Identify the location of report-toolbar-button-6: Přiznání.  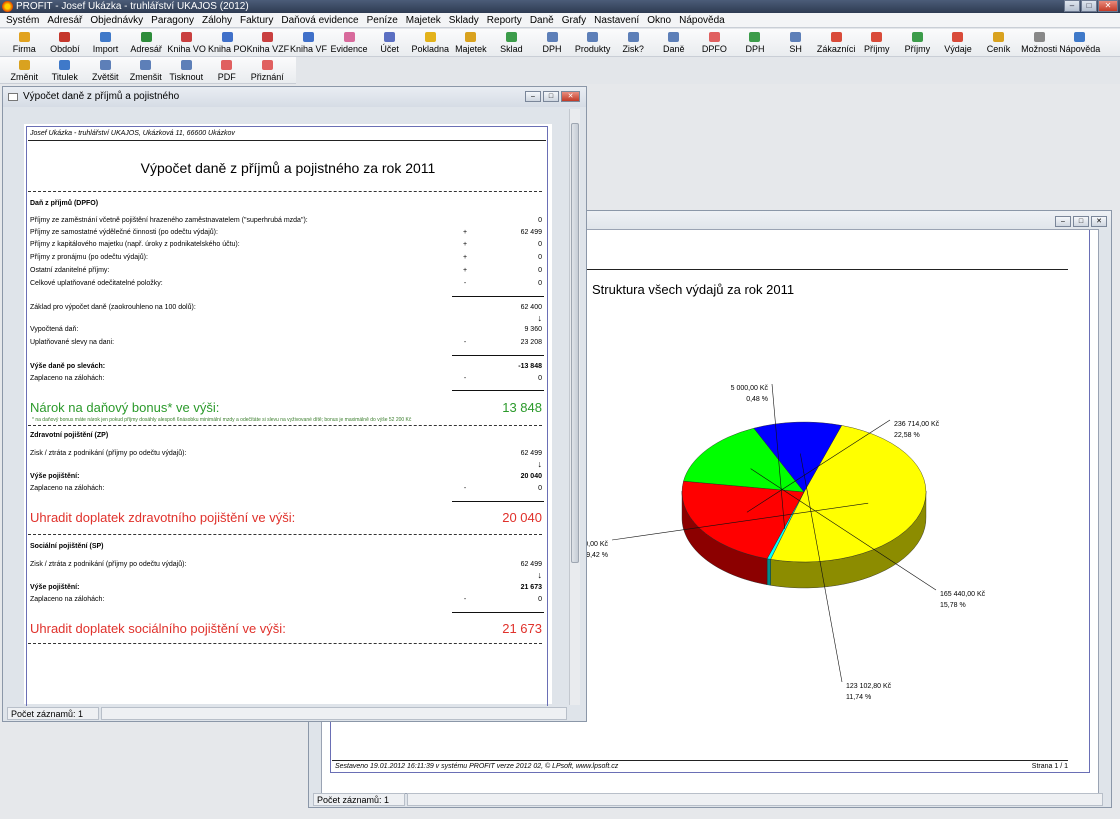
(267, 70).